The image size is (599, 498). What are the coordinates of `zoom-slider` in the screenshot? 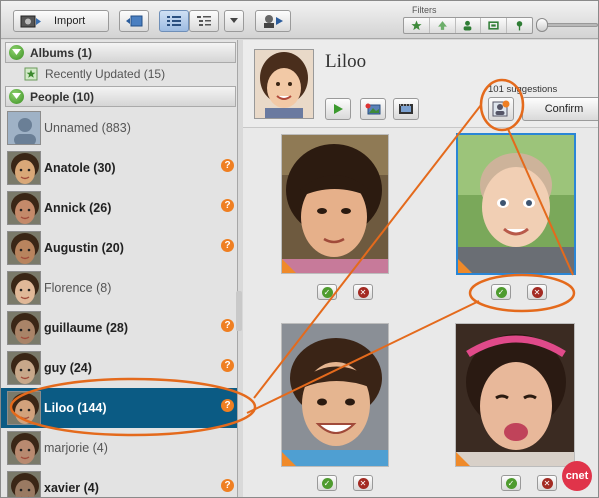 It's located at (567, 25).